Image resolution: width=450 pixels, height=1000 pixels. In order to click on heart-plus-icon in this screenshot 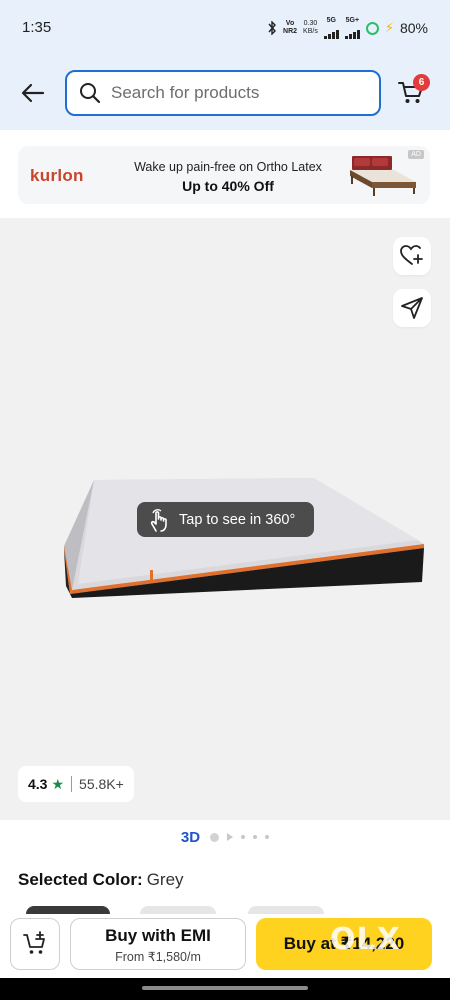, I will do `click(411, 255)`.